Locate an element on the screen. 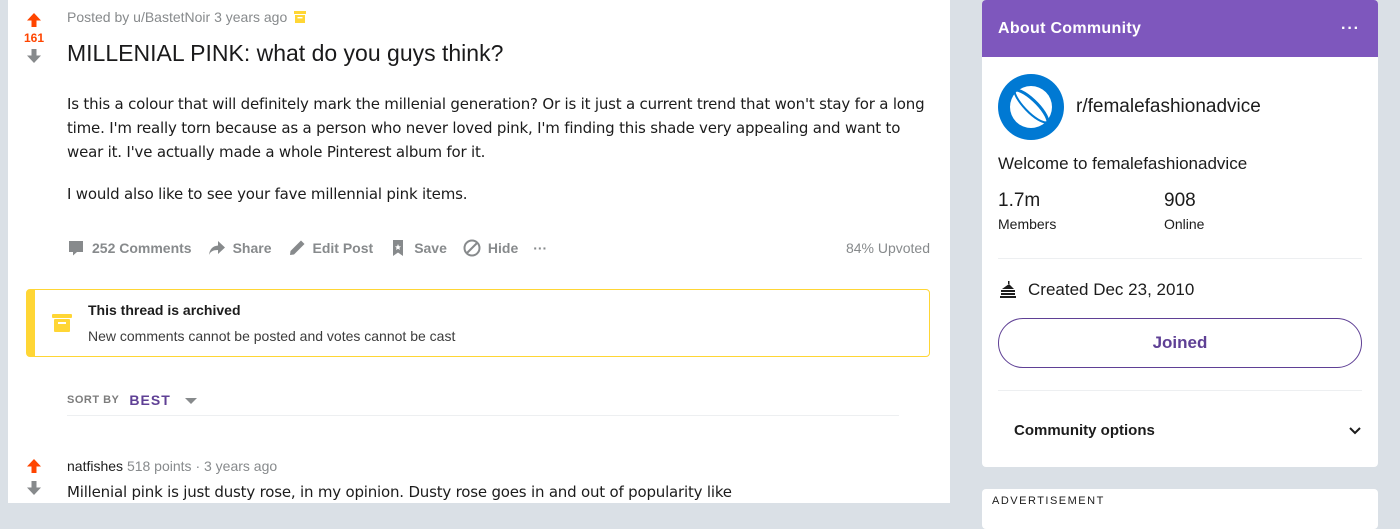 The image size is (1400, 529). online-label: Online is located at coordinates (1184, 224).